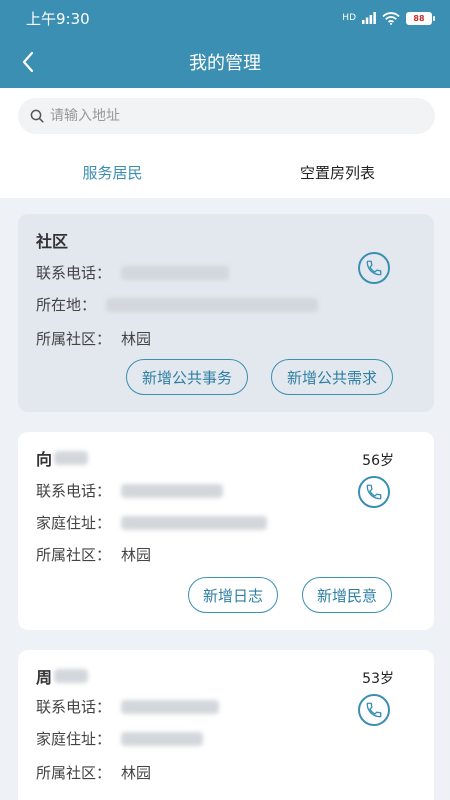 This screenshot has height=800, width=450. I want to click on tab-bar: 服务居民 空置房列表, so click(225, 172).